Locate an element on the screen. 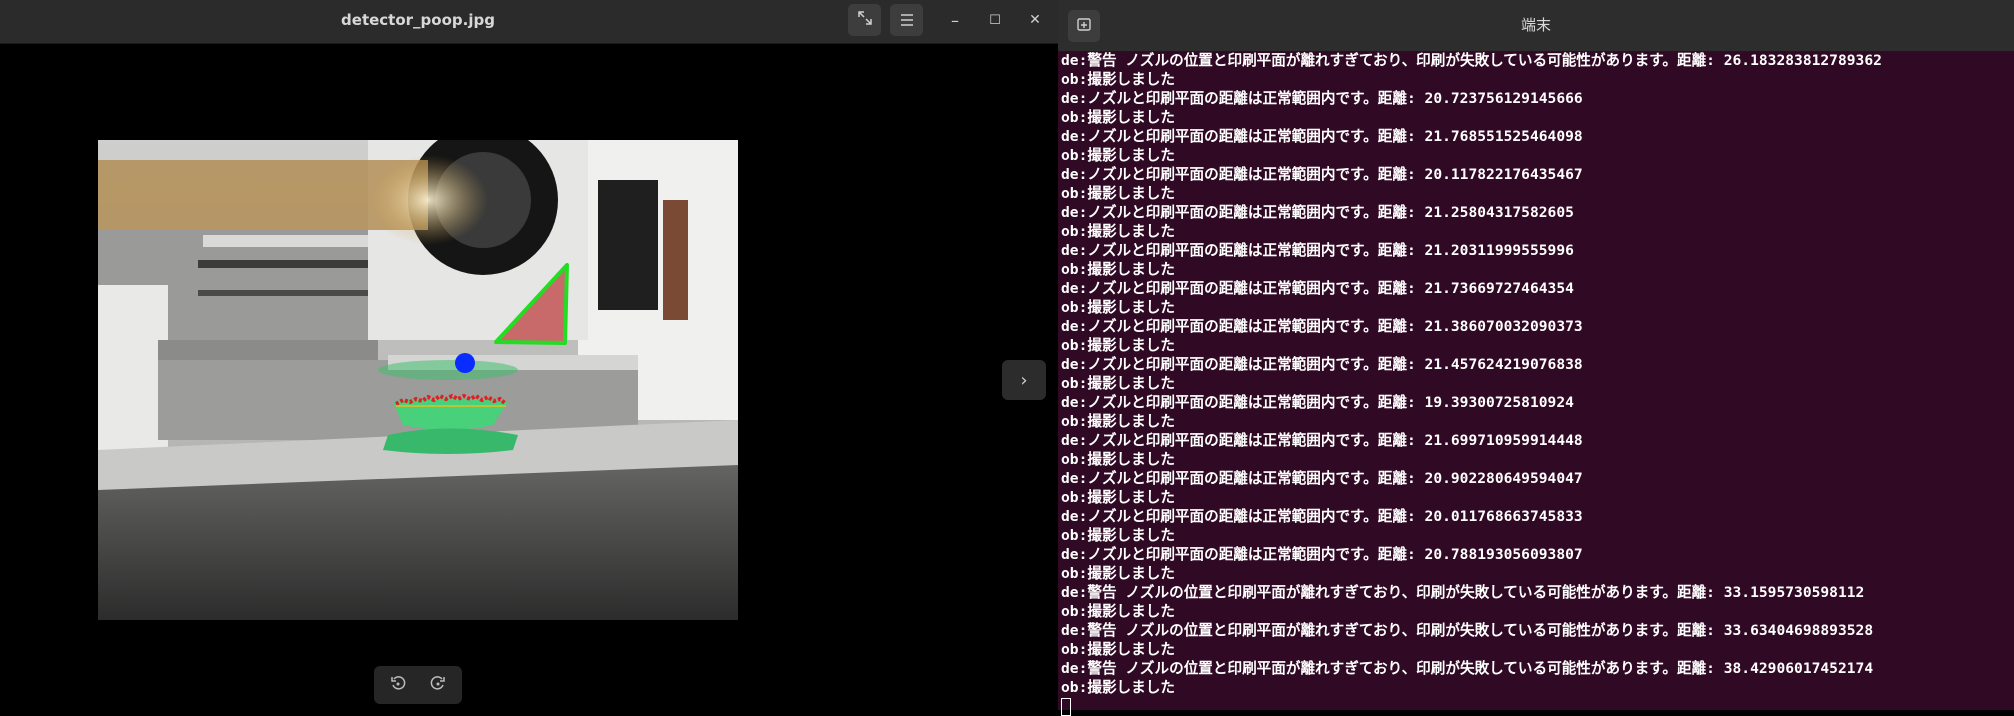 This screenshot has width=2014, height=716. new-tab-icon is located at coordinates (1084, 26).